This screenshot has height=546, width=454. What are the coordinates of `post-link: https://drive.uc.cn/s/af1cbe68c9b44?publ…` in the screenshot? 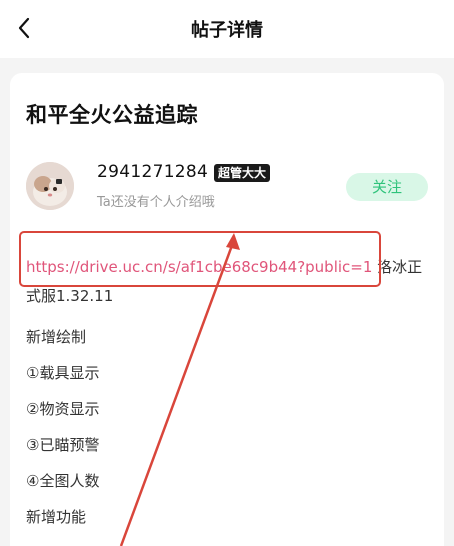 It's located at (199, 267).